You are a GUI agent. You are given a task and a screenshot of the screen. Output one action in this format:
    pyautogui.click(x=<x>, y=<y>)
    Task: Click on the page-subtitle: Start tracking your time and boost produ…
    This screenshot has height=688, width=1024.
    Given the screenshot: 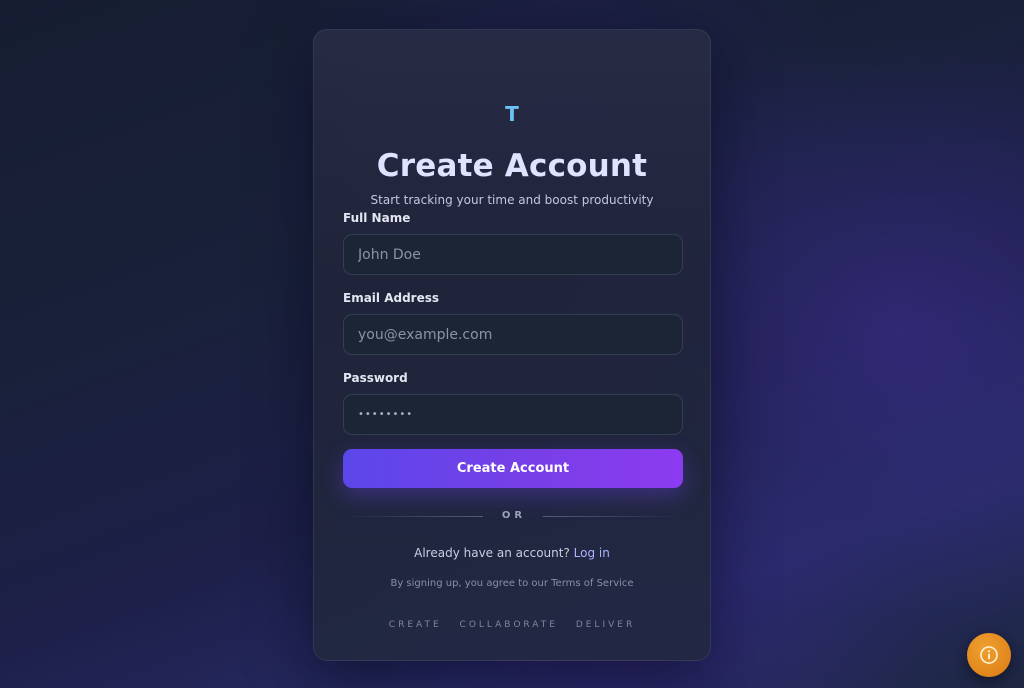 What is the action you would take?
    pyautogui.click(x=512, y=200)
    